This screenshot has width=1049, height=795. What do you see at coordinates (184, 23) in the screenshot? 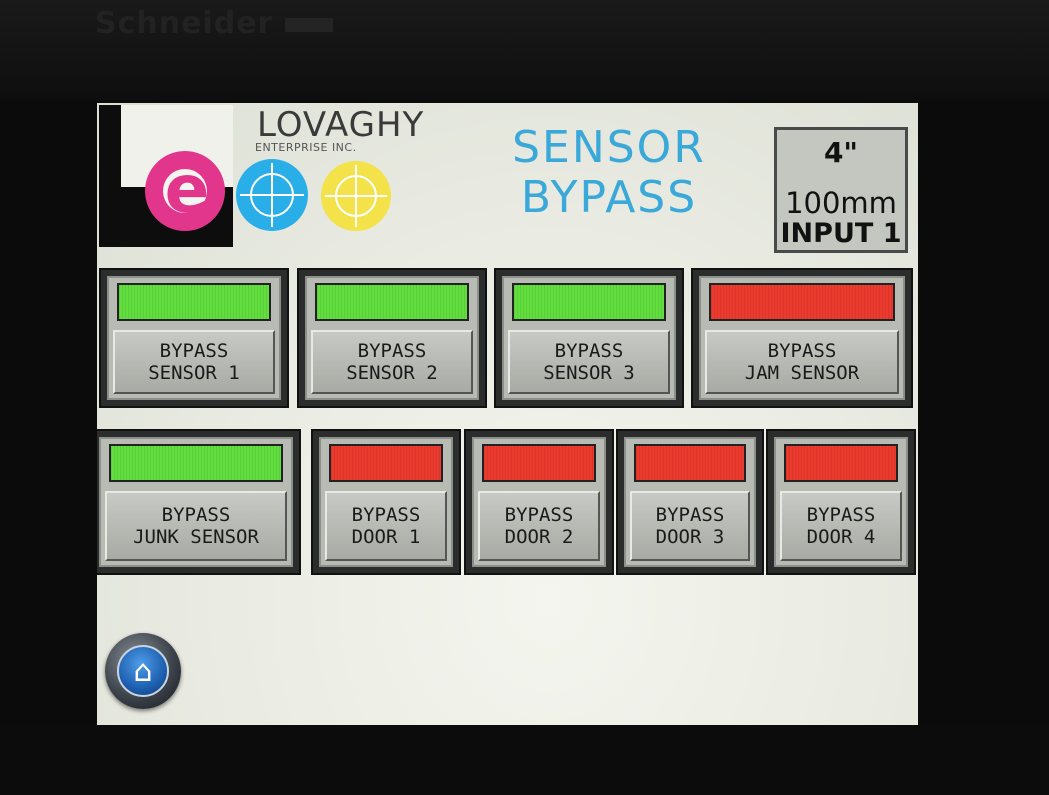
I see `device-brand: Schneider` at bounding box center [184, 23].